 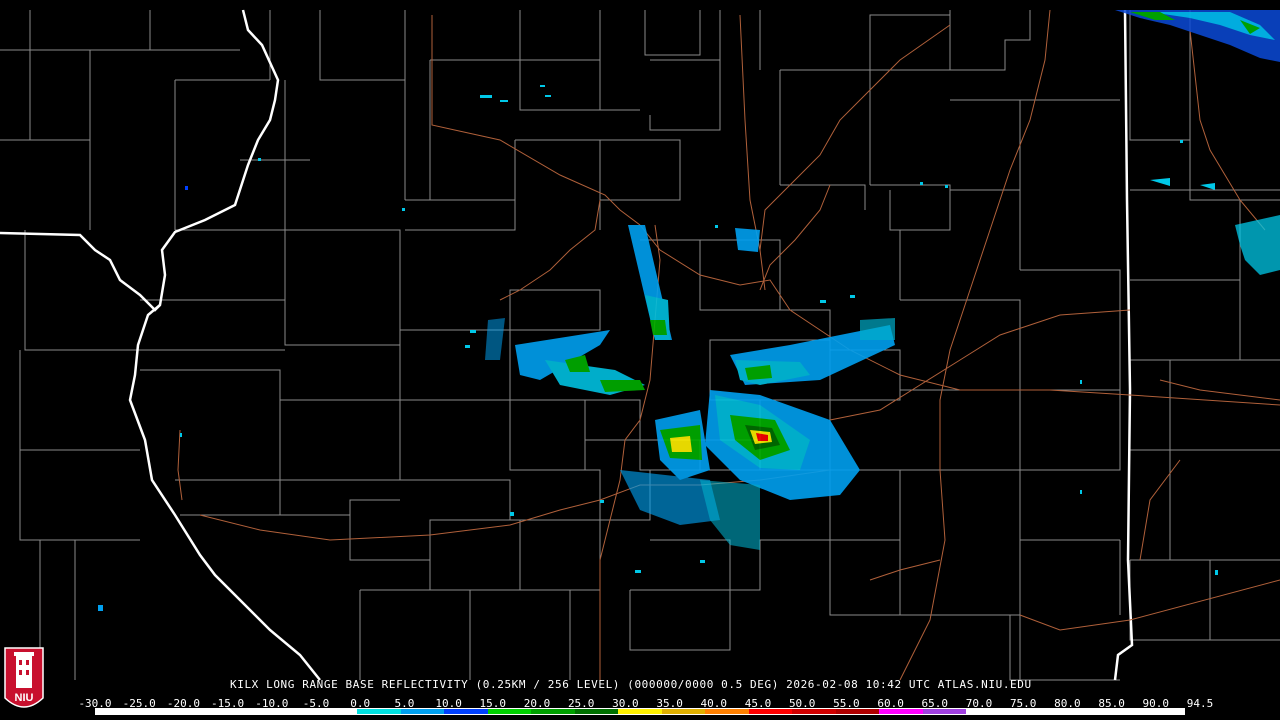 What do you see at coordinates (1200, 703) in the screenshot?
I see `scale-label: 94.5` at bounding box center [1200, 703].